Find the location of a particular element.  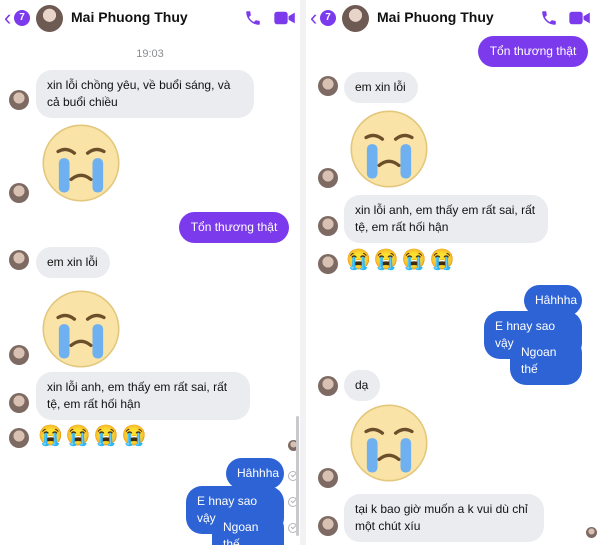

message-sent: Hâhhha is located at coordinates (255, 473).